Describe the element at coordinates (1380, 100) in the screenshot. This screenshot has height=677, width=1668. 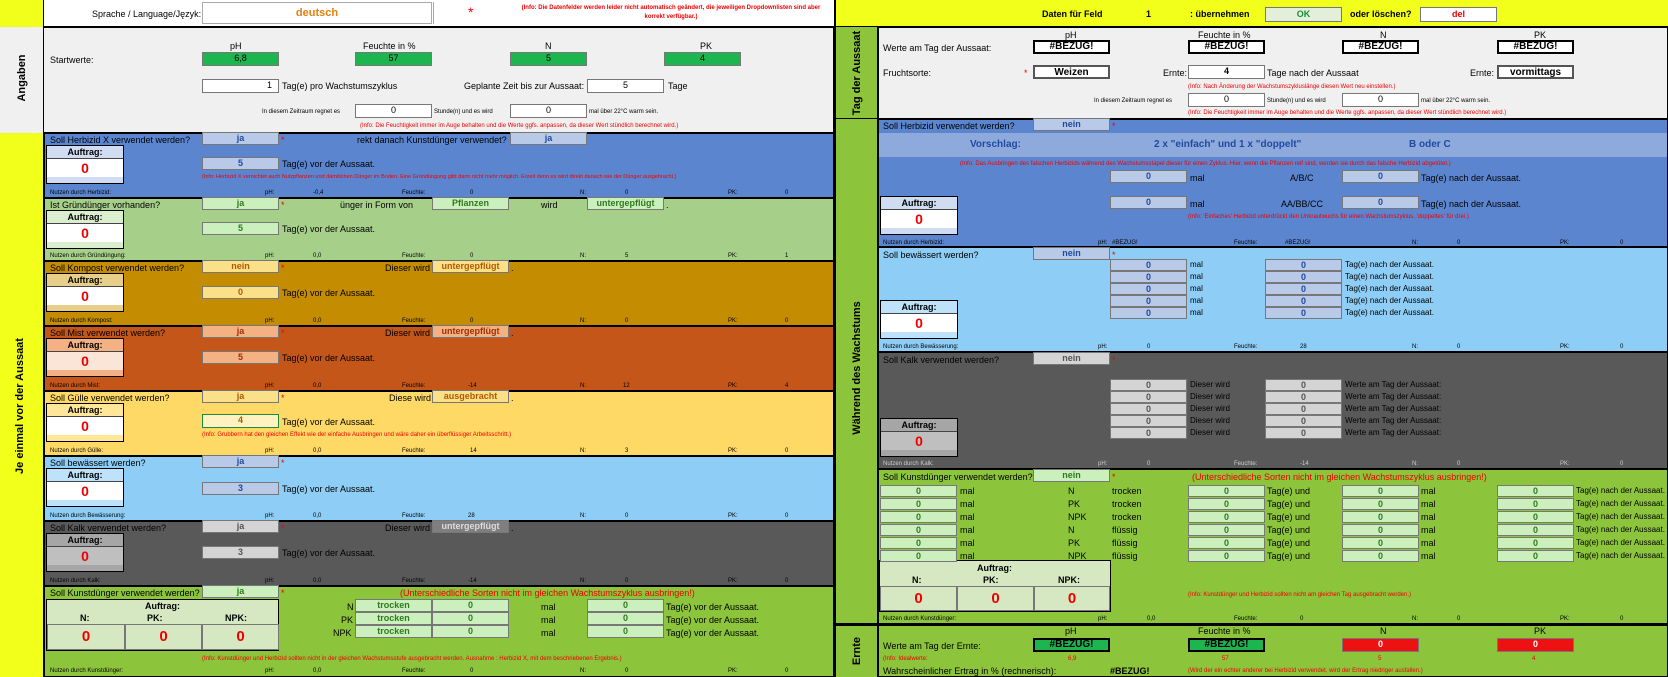
I see `tda-warm-input: 0` at that location.